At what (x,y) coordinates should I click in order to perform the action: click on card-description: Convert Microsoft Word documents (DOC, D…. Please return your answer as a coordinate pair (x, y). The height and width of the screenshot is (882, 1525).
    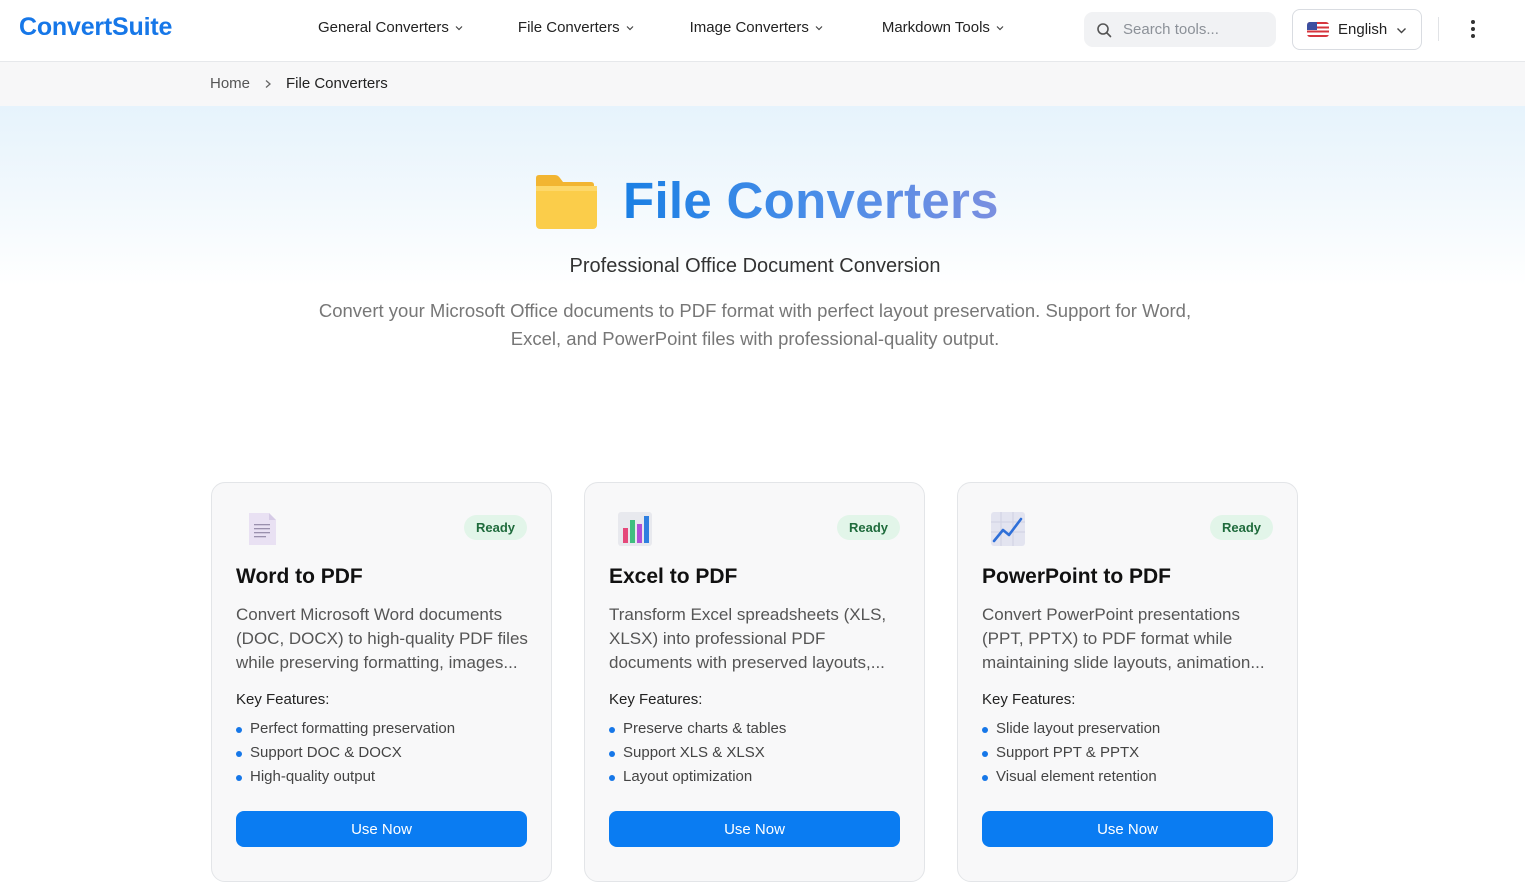
    Looking at the image, I should click on (382, 638).